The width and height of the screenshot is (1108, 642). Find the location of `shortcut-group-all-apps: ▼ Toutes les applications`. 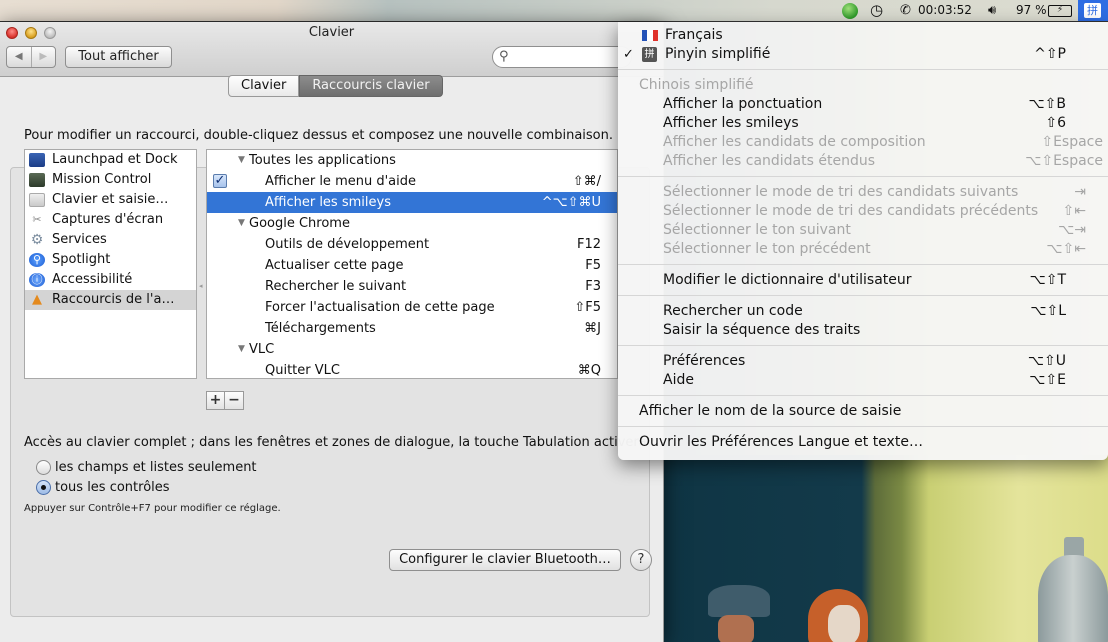

shortcut-group-all-apps: ▼ Toutes les applications is located at coordinates (412, 160).